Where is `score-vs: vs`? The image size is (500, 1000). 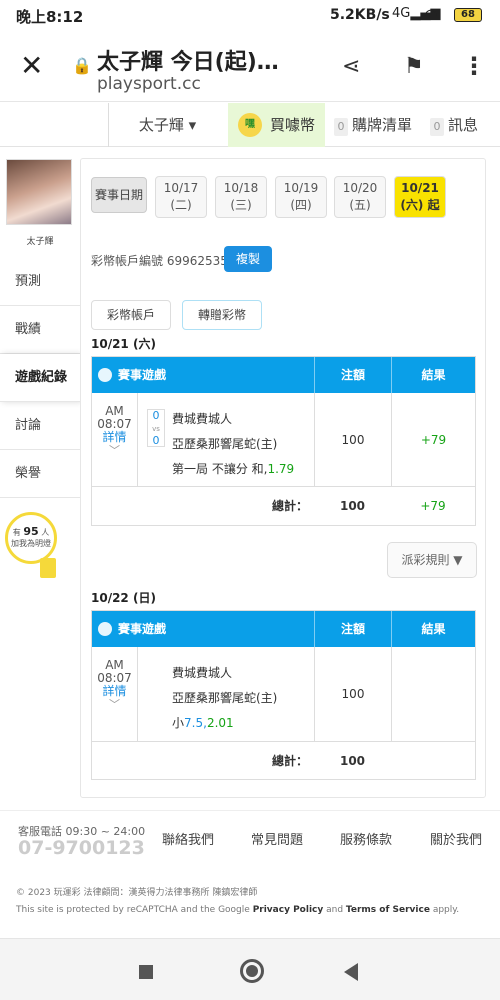 score-vs: vs is located at coordinates (156, 429).